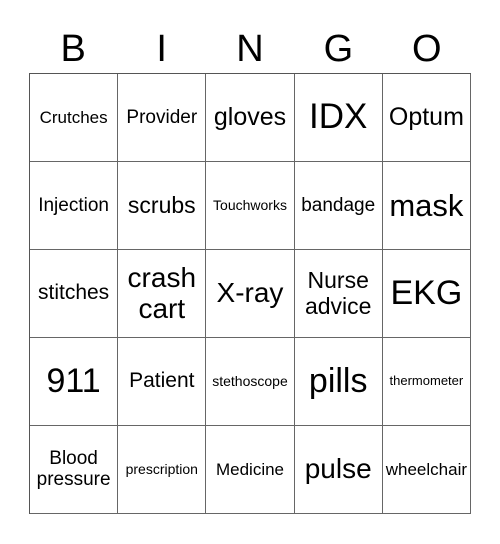 This screenshot has height=544, width=500. I want to click on bingo-cell: Provider, so click(162, 118).